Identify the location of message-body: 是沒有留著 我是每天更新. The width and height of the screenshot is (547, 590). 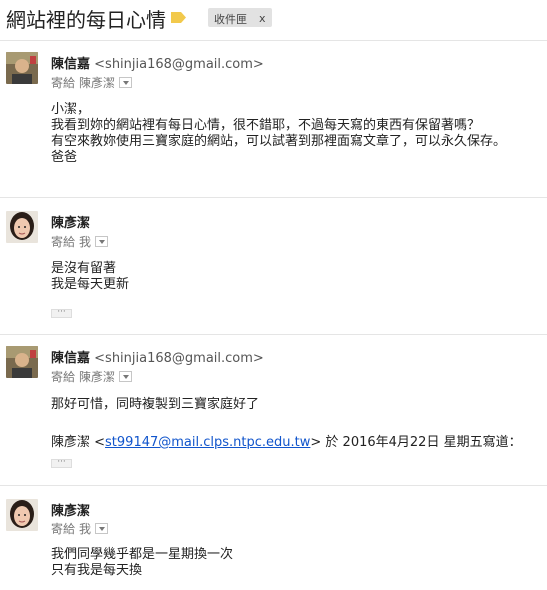
(90, 277).